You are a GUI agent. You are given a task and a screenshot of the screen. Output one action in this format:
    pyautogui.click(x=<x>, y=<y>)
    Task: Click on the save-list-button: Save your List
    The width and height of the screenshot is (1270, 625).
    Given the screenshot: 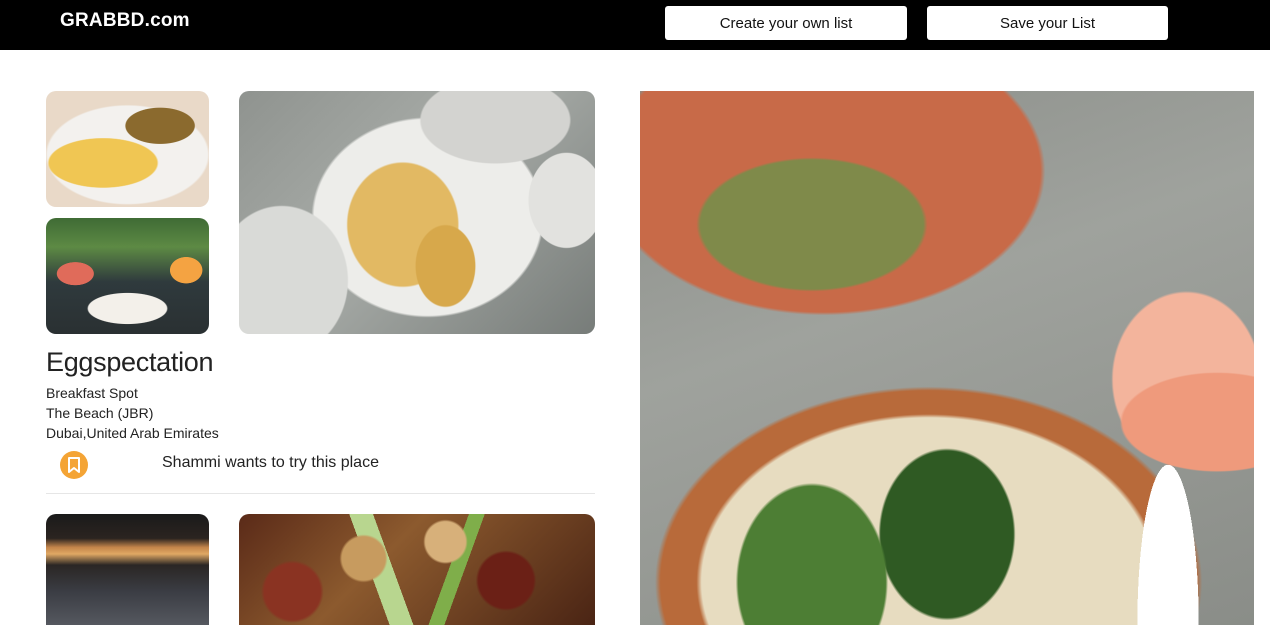 What is the action you would take?
    pyautogui.click(x=1047, y=23)
    